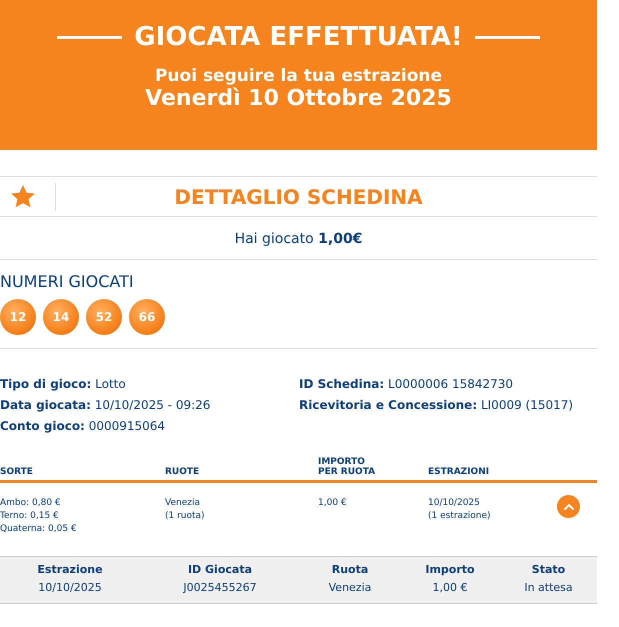 This screenshot has height=627, width=619. I want to click on info-line: Conto gioco: 0000915064, so click(83, 426).